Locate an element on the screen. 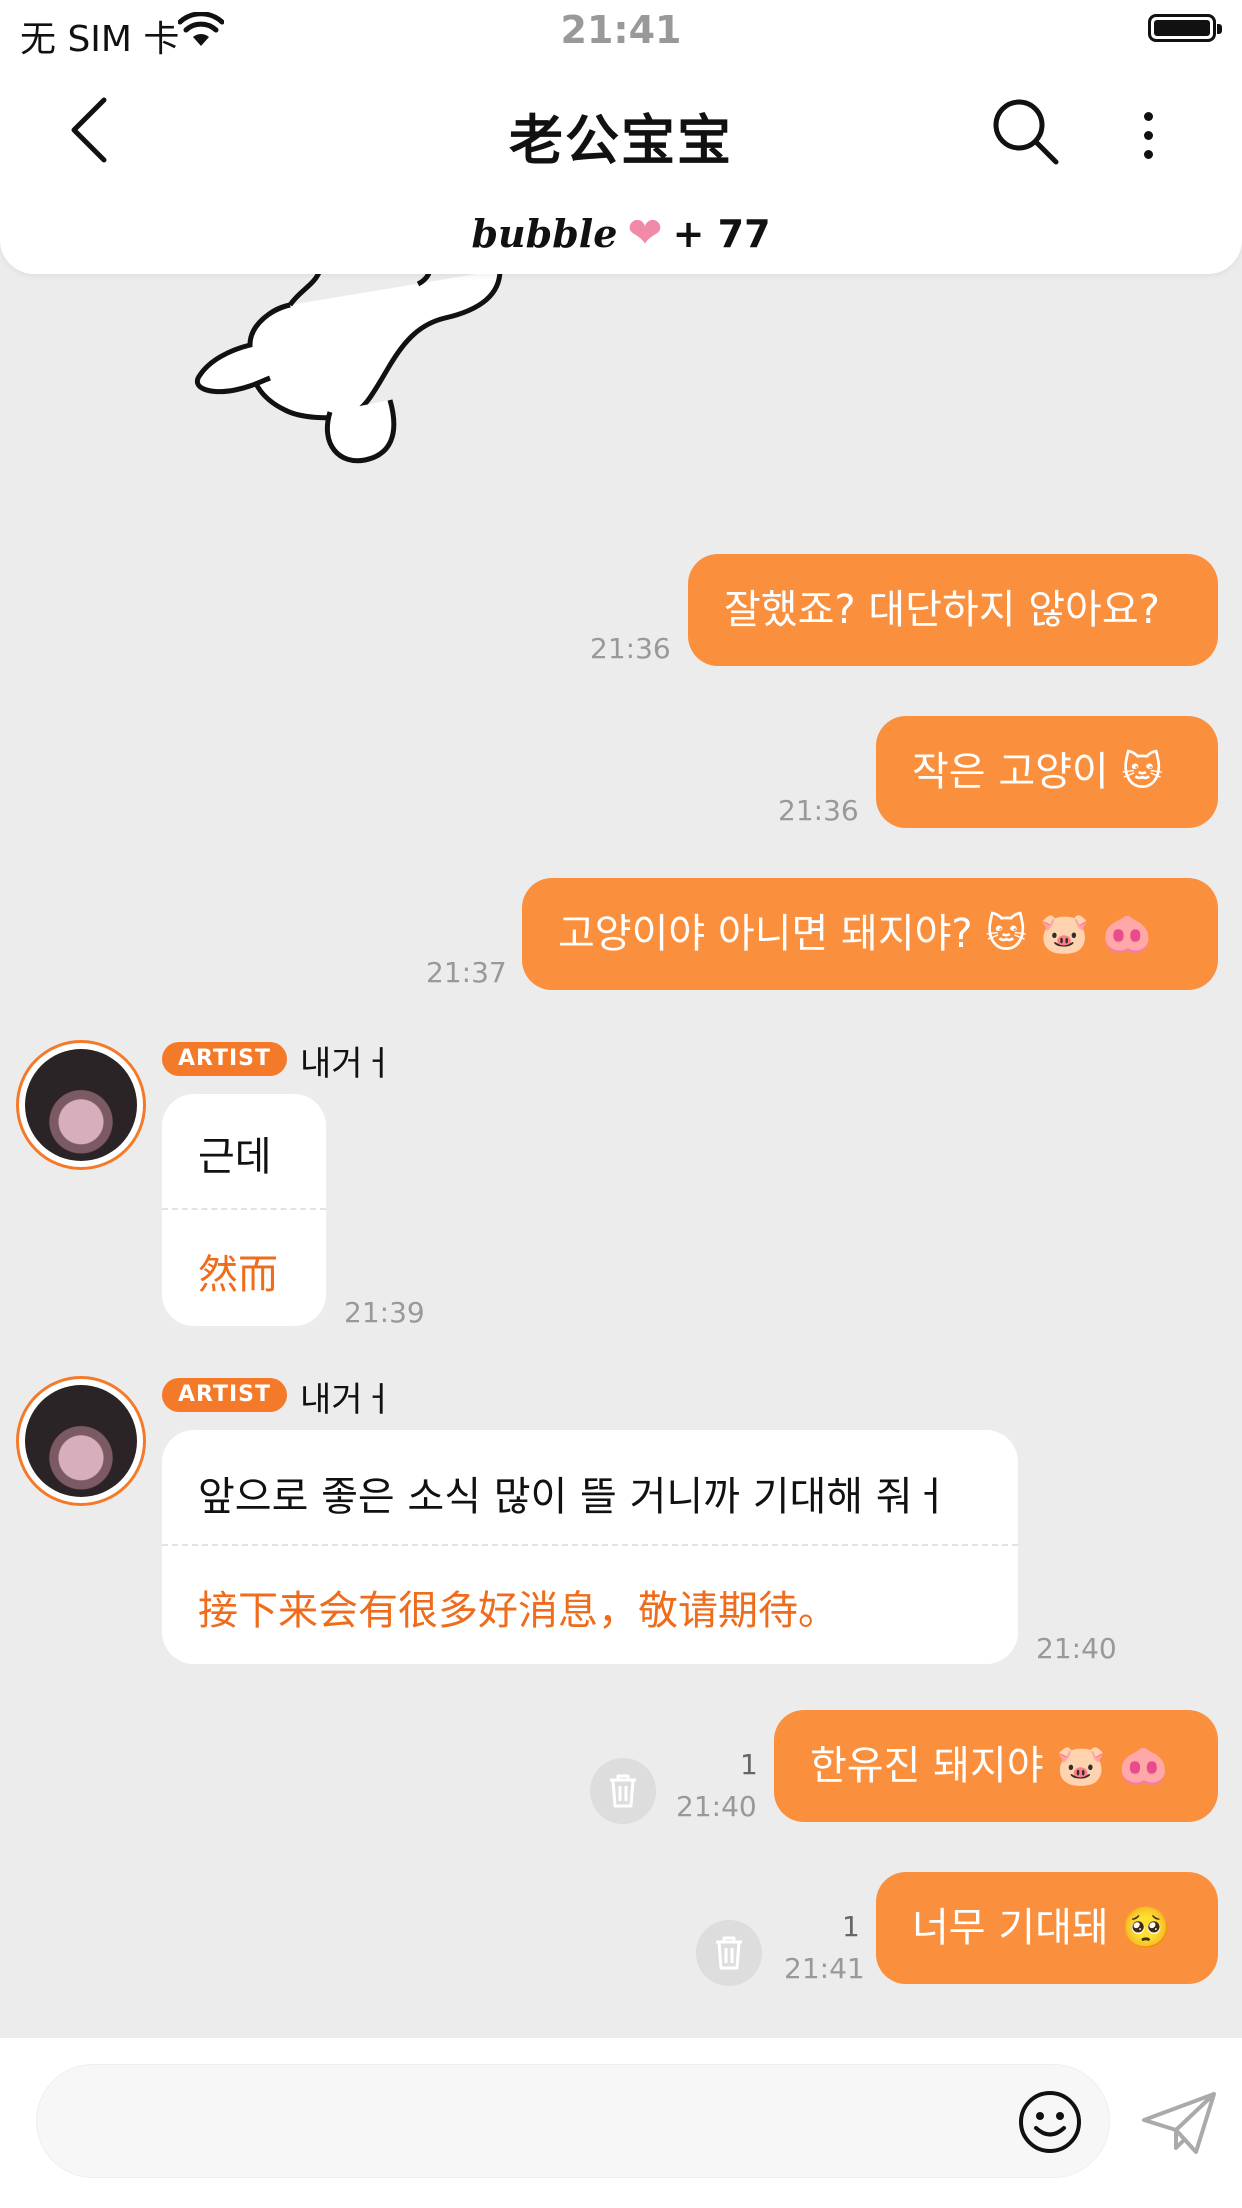 This screenshot has height=2208, width=1242. bubble-brand: bubble is located at coordinates (544, 233).